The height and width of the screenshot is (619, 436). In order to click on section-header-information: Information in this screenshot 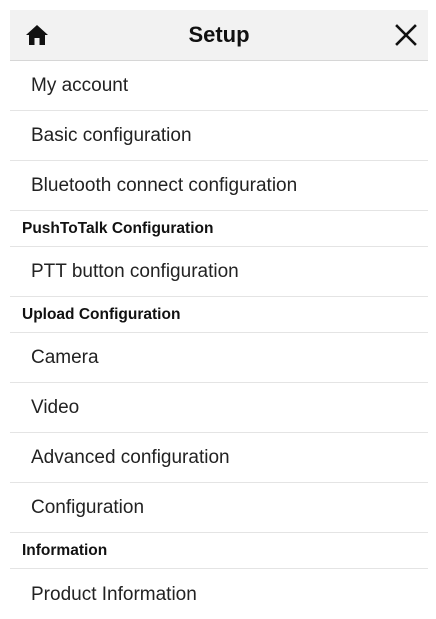, I will do `click(219, 551)`.